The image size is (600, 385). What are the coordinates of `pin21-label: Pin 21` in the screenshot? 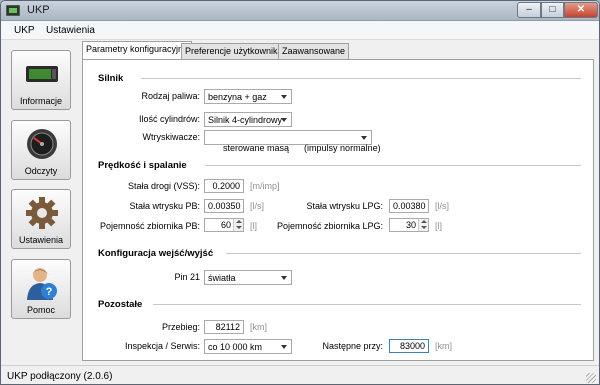 It's located at (187, 277).